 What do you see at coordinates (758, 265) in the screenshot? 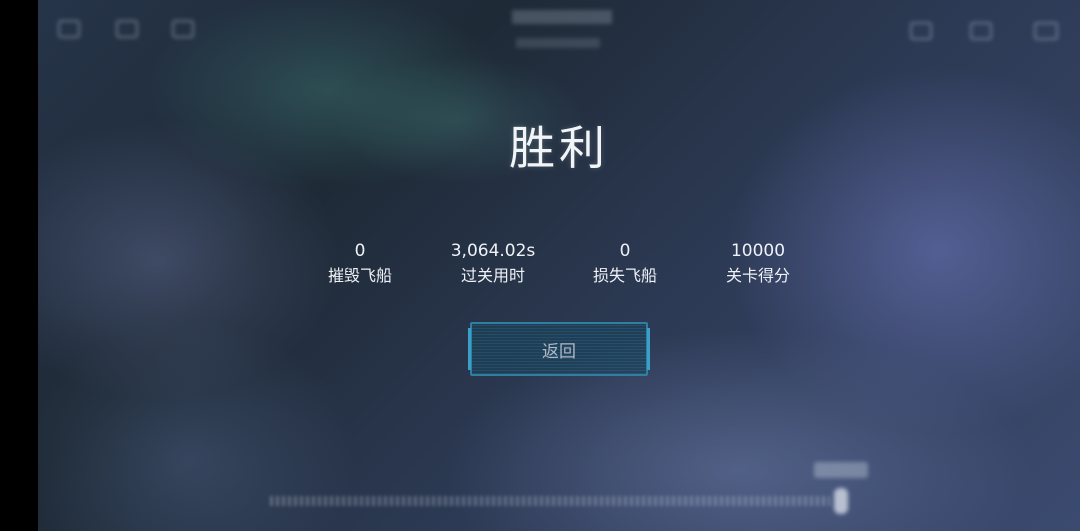
I see `stat-level-score: 10000 关卡得分` at bounding box center [758, 265].